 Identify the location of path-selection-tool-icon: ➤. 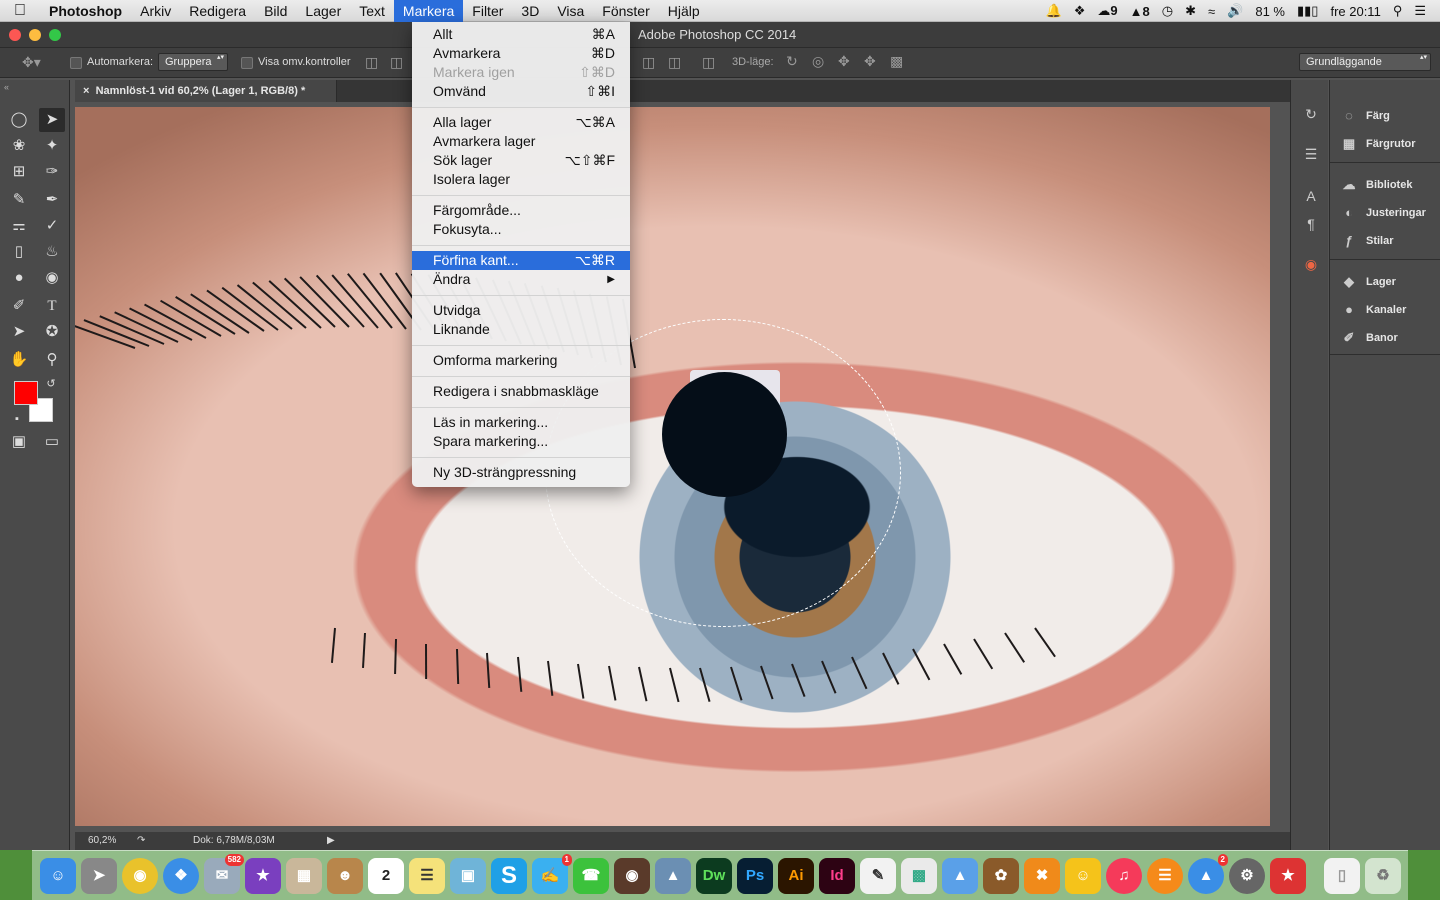
(19, 332).